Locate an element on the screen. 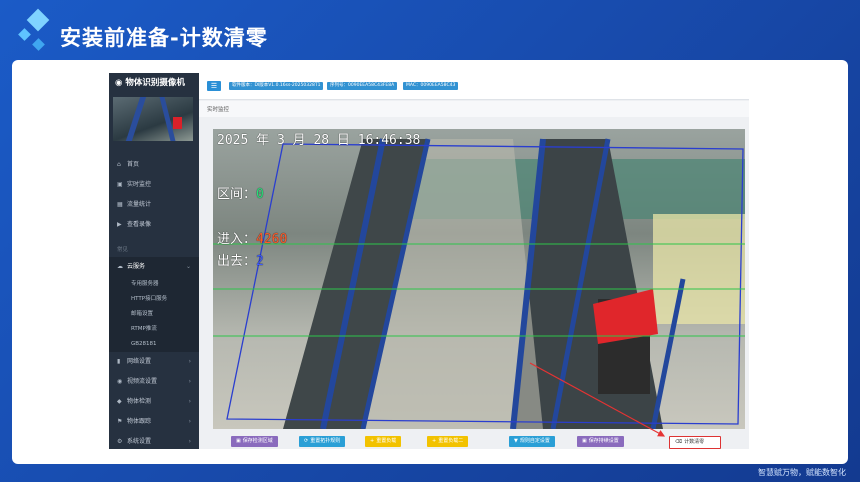  video-timestamp: 2025 年 3 月 28 日 16:46:38 is located at coordinates (319, 140).